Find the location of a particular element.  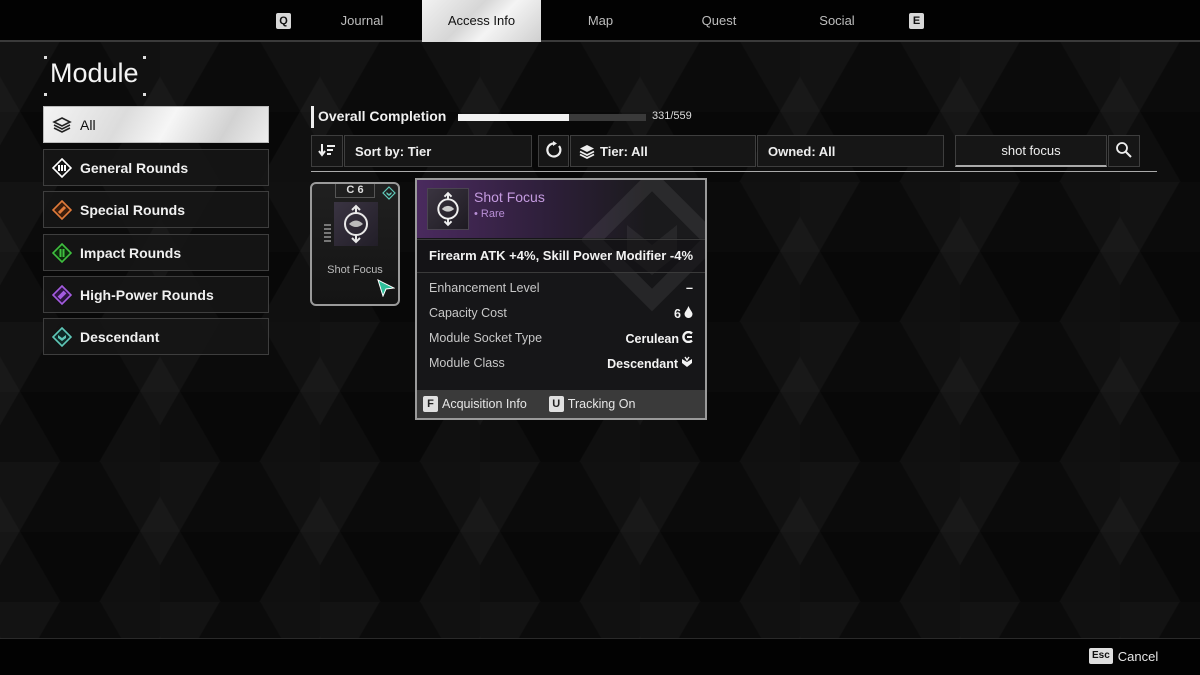

top-navigation: Q Journal Access Info Map Quest Social E is located at coordinates (600, 21).